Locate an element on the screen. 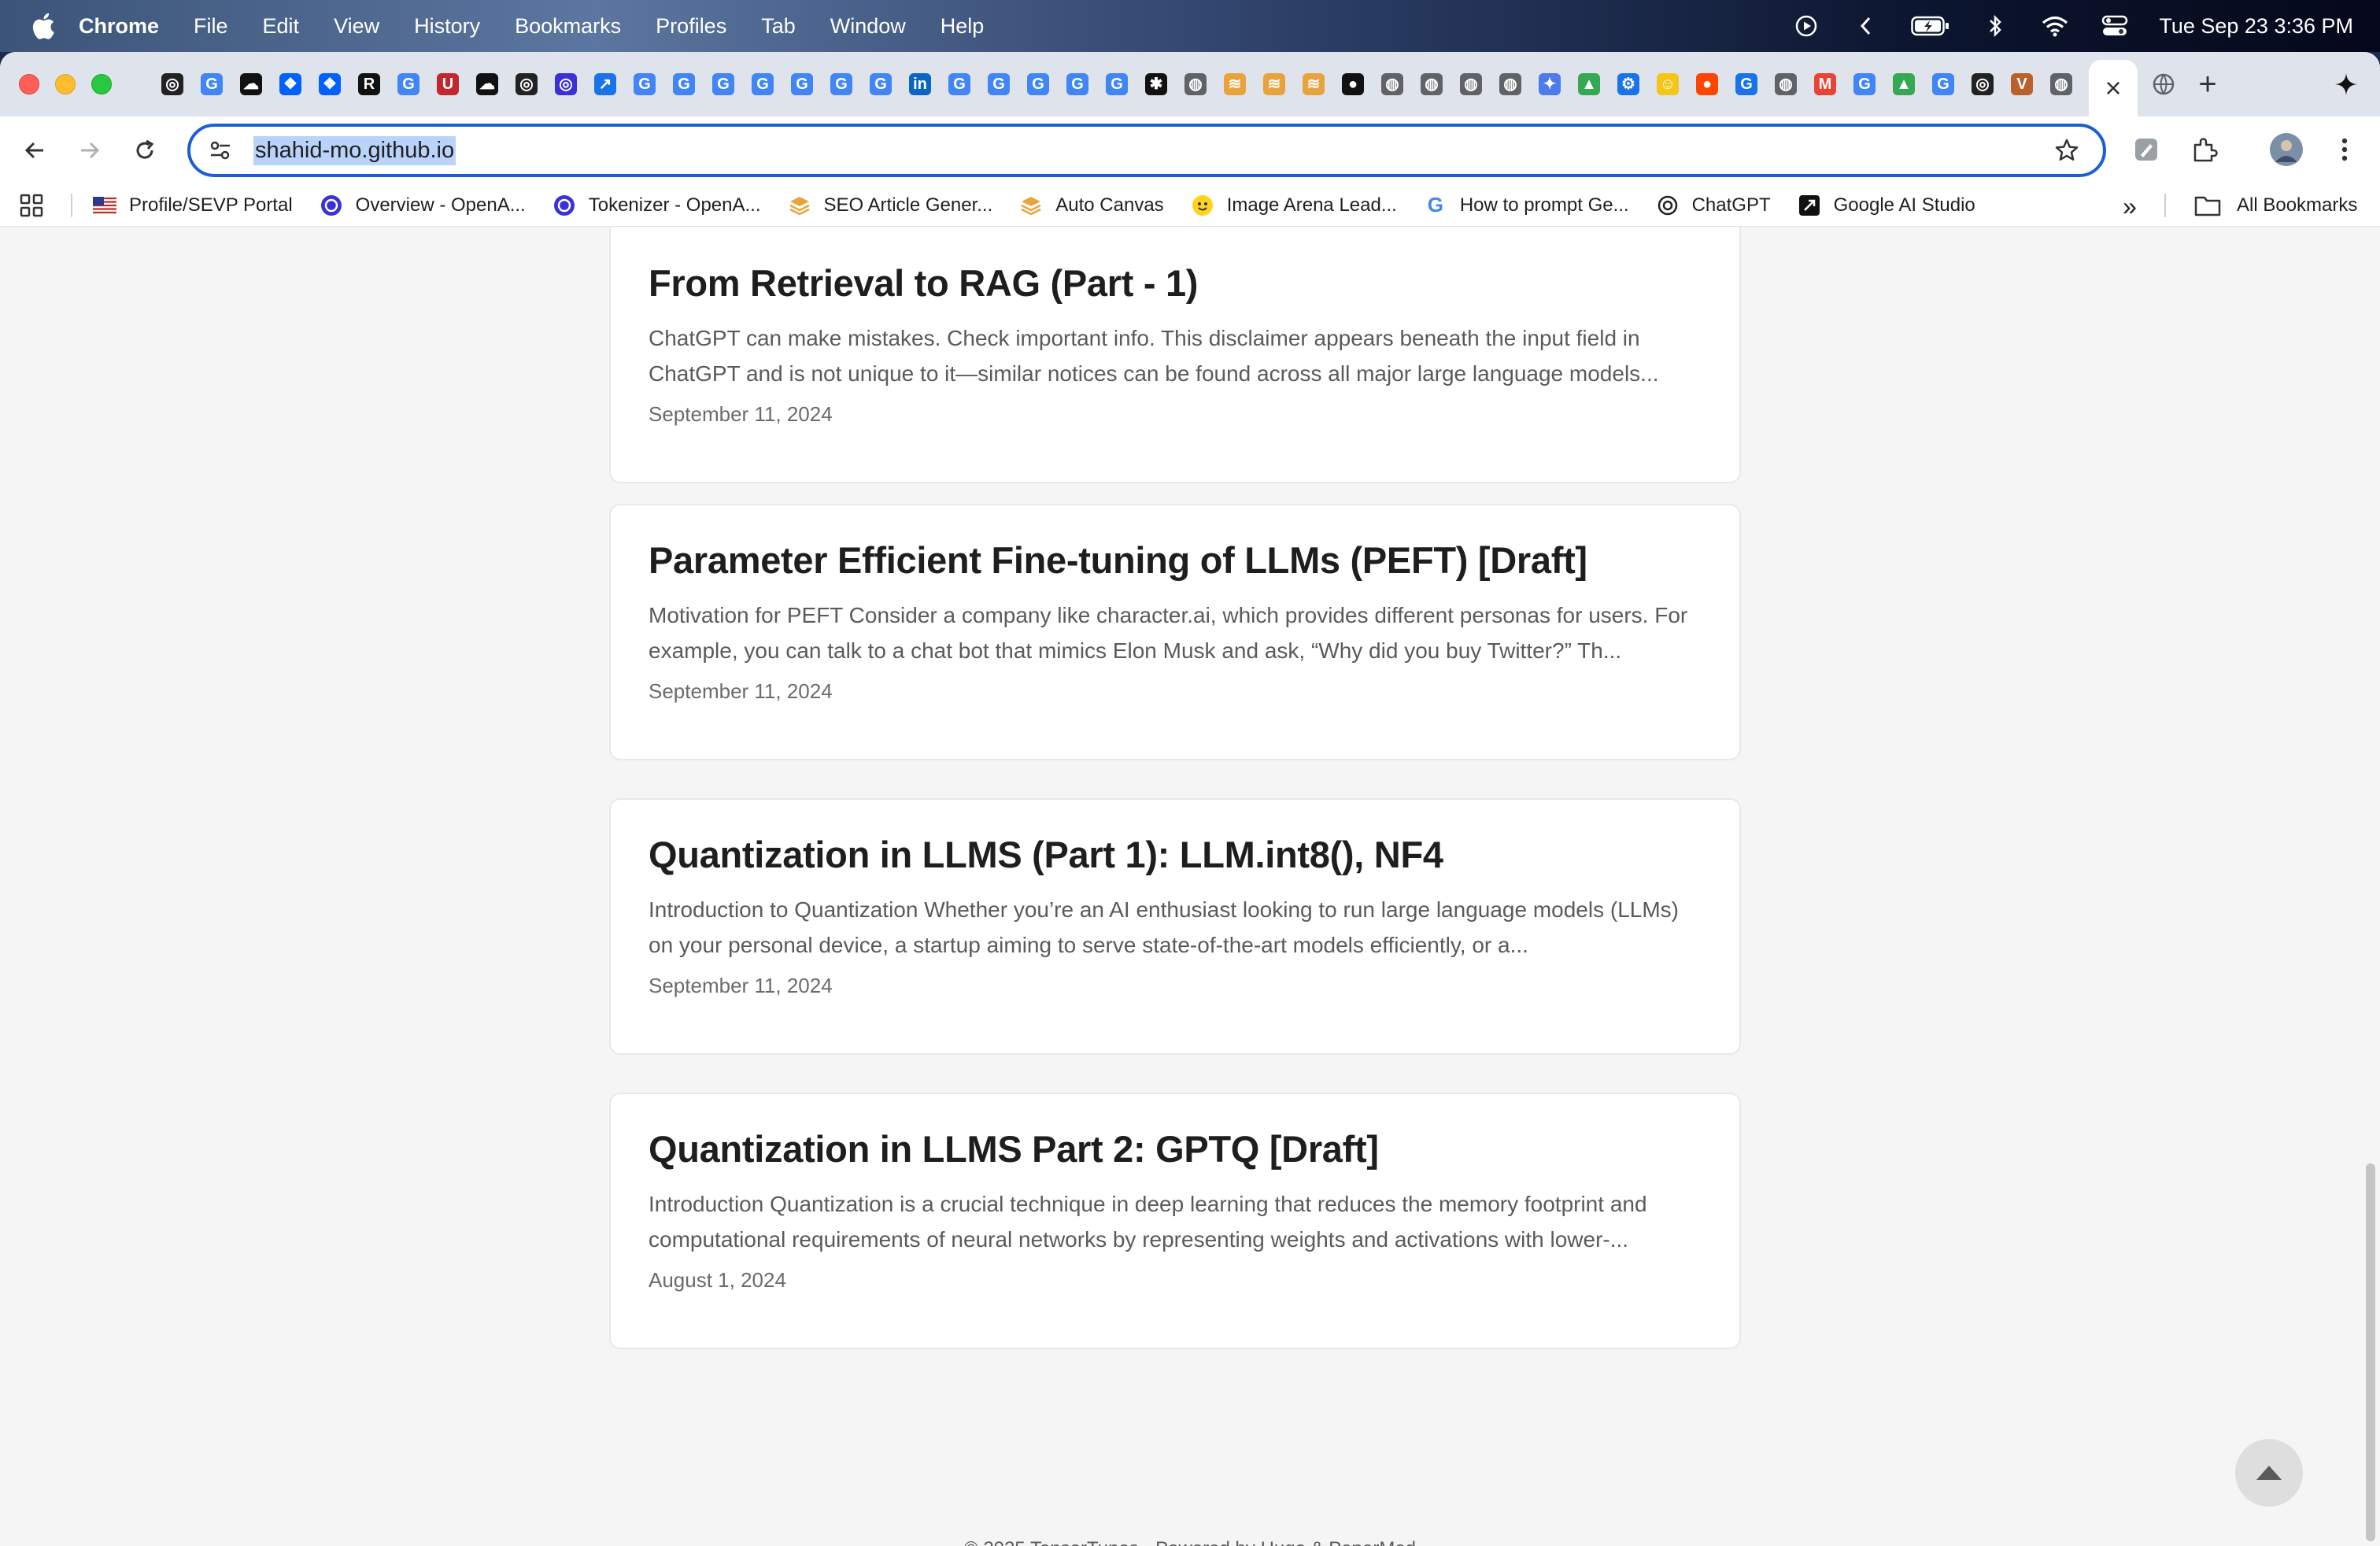 This screenshot has width=2380, height=1546. tab: ● is located at coordinates (1707, 84).